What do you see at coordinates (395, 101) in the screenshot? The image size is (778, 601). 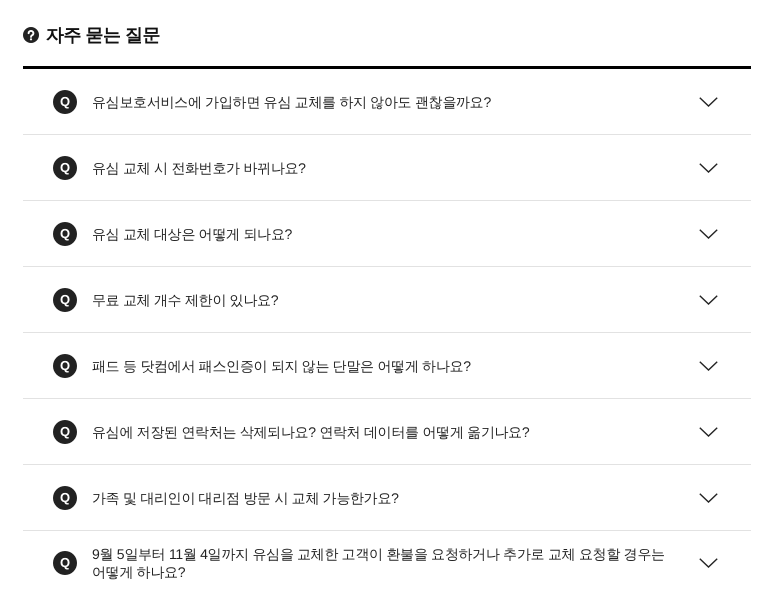 I see `faq-question: 유심보호서비스에 가입하면 유심 교체를 하지 않아도 괜찮을까요?` at bounding box center [395, 101].